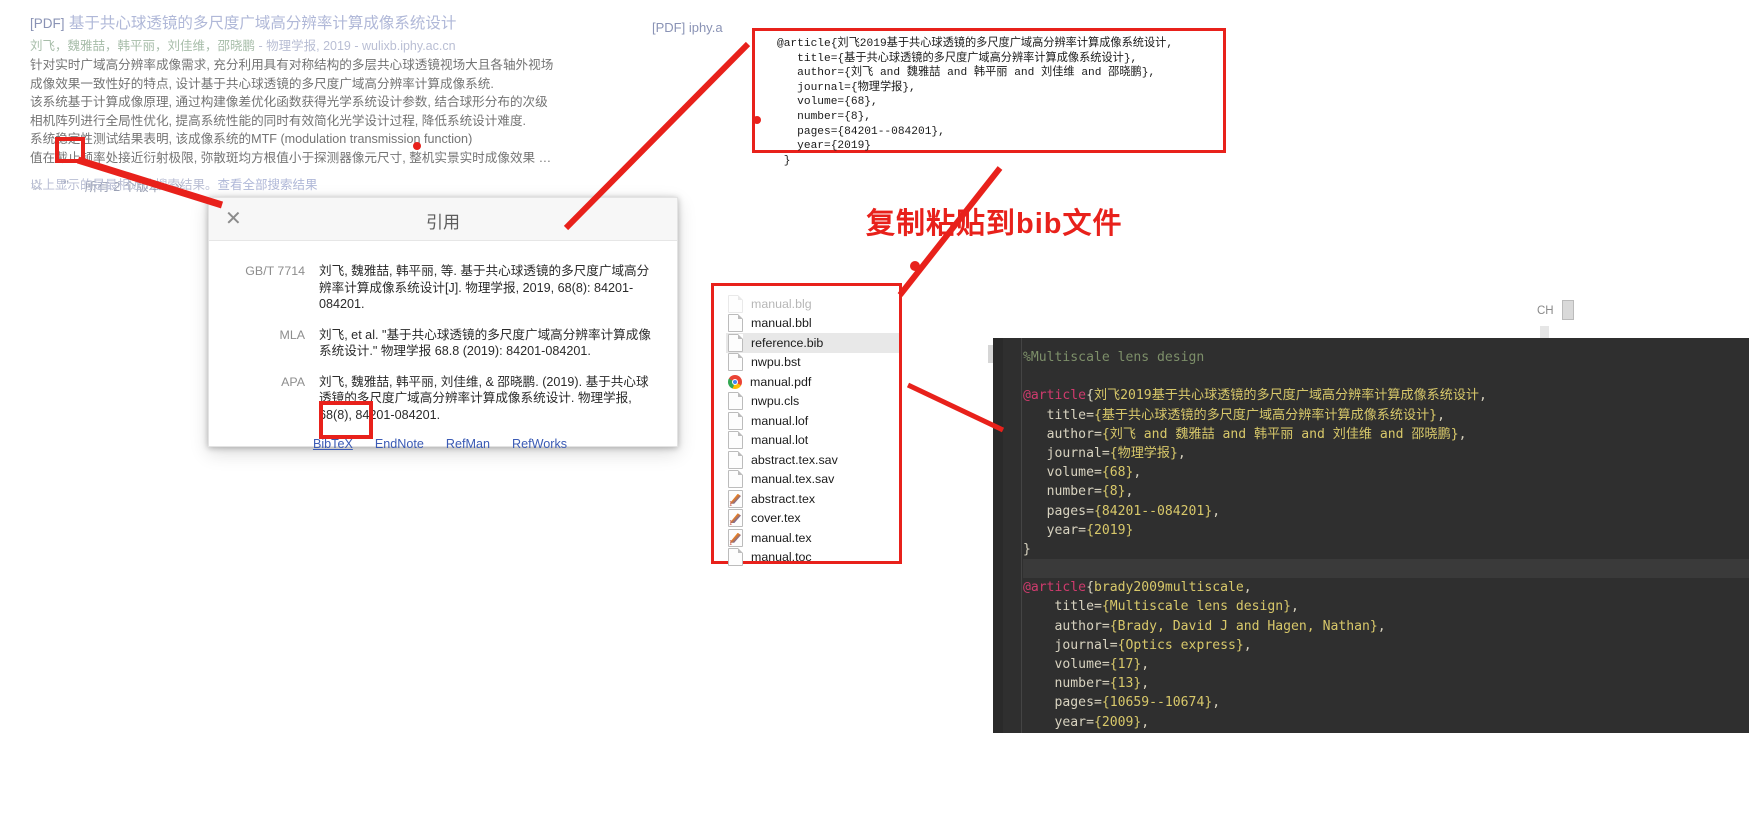  Describe the element at coordinates (1386, 357) in the screenshot. I see `editor-line: %Multiscale lens design` at that location.